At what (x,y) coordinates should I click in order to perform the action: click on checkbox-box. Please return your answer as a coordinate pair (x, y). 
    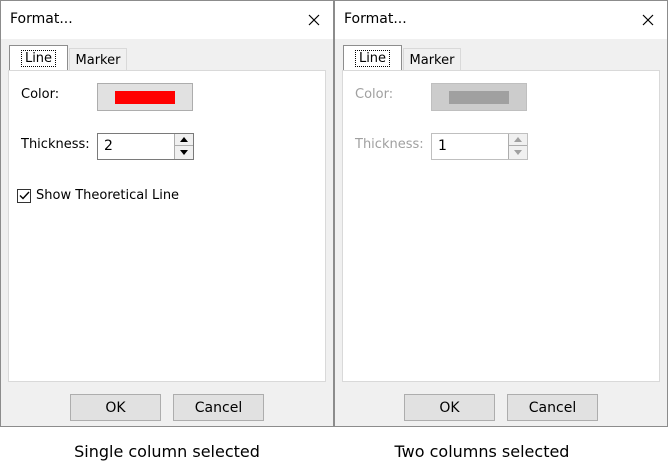
    Looking at the image, I should click on (24, 195).